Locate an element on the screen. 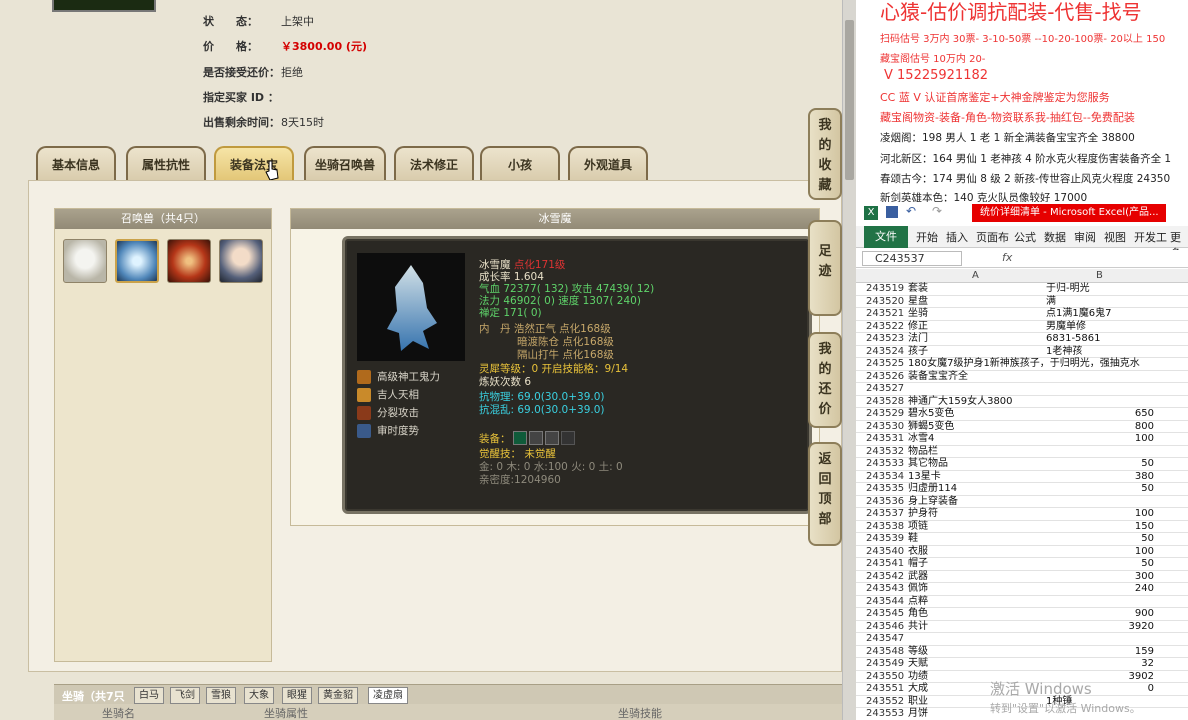 This screenshot has width=1188, height=720. sheet-row: 243525 180女魔7级护身1新神族孩子，于归明光，强抽克水 is located at coordinates (1022, 364).